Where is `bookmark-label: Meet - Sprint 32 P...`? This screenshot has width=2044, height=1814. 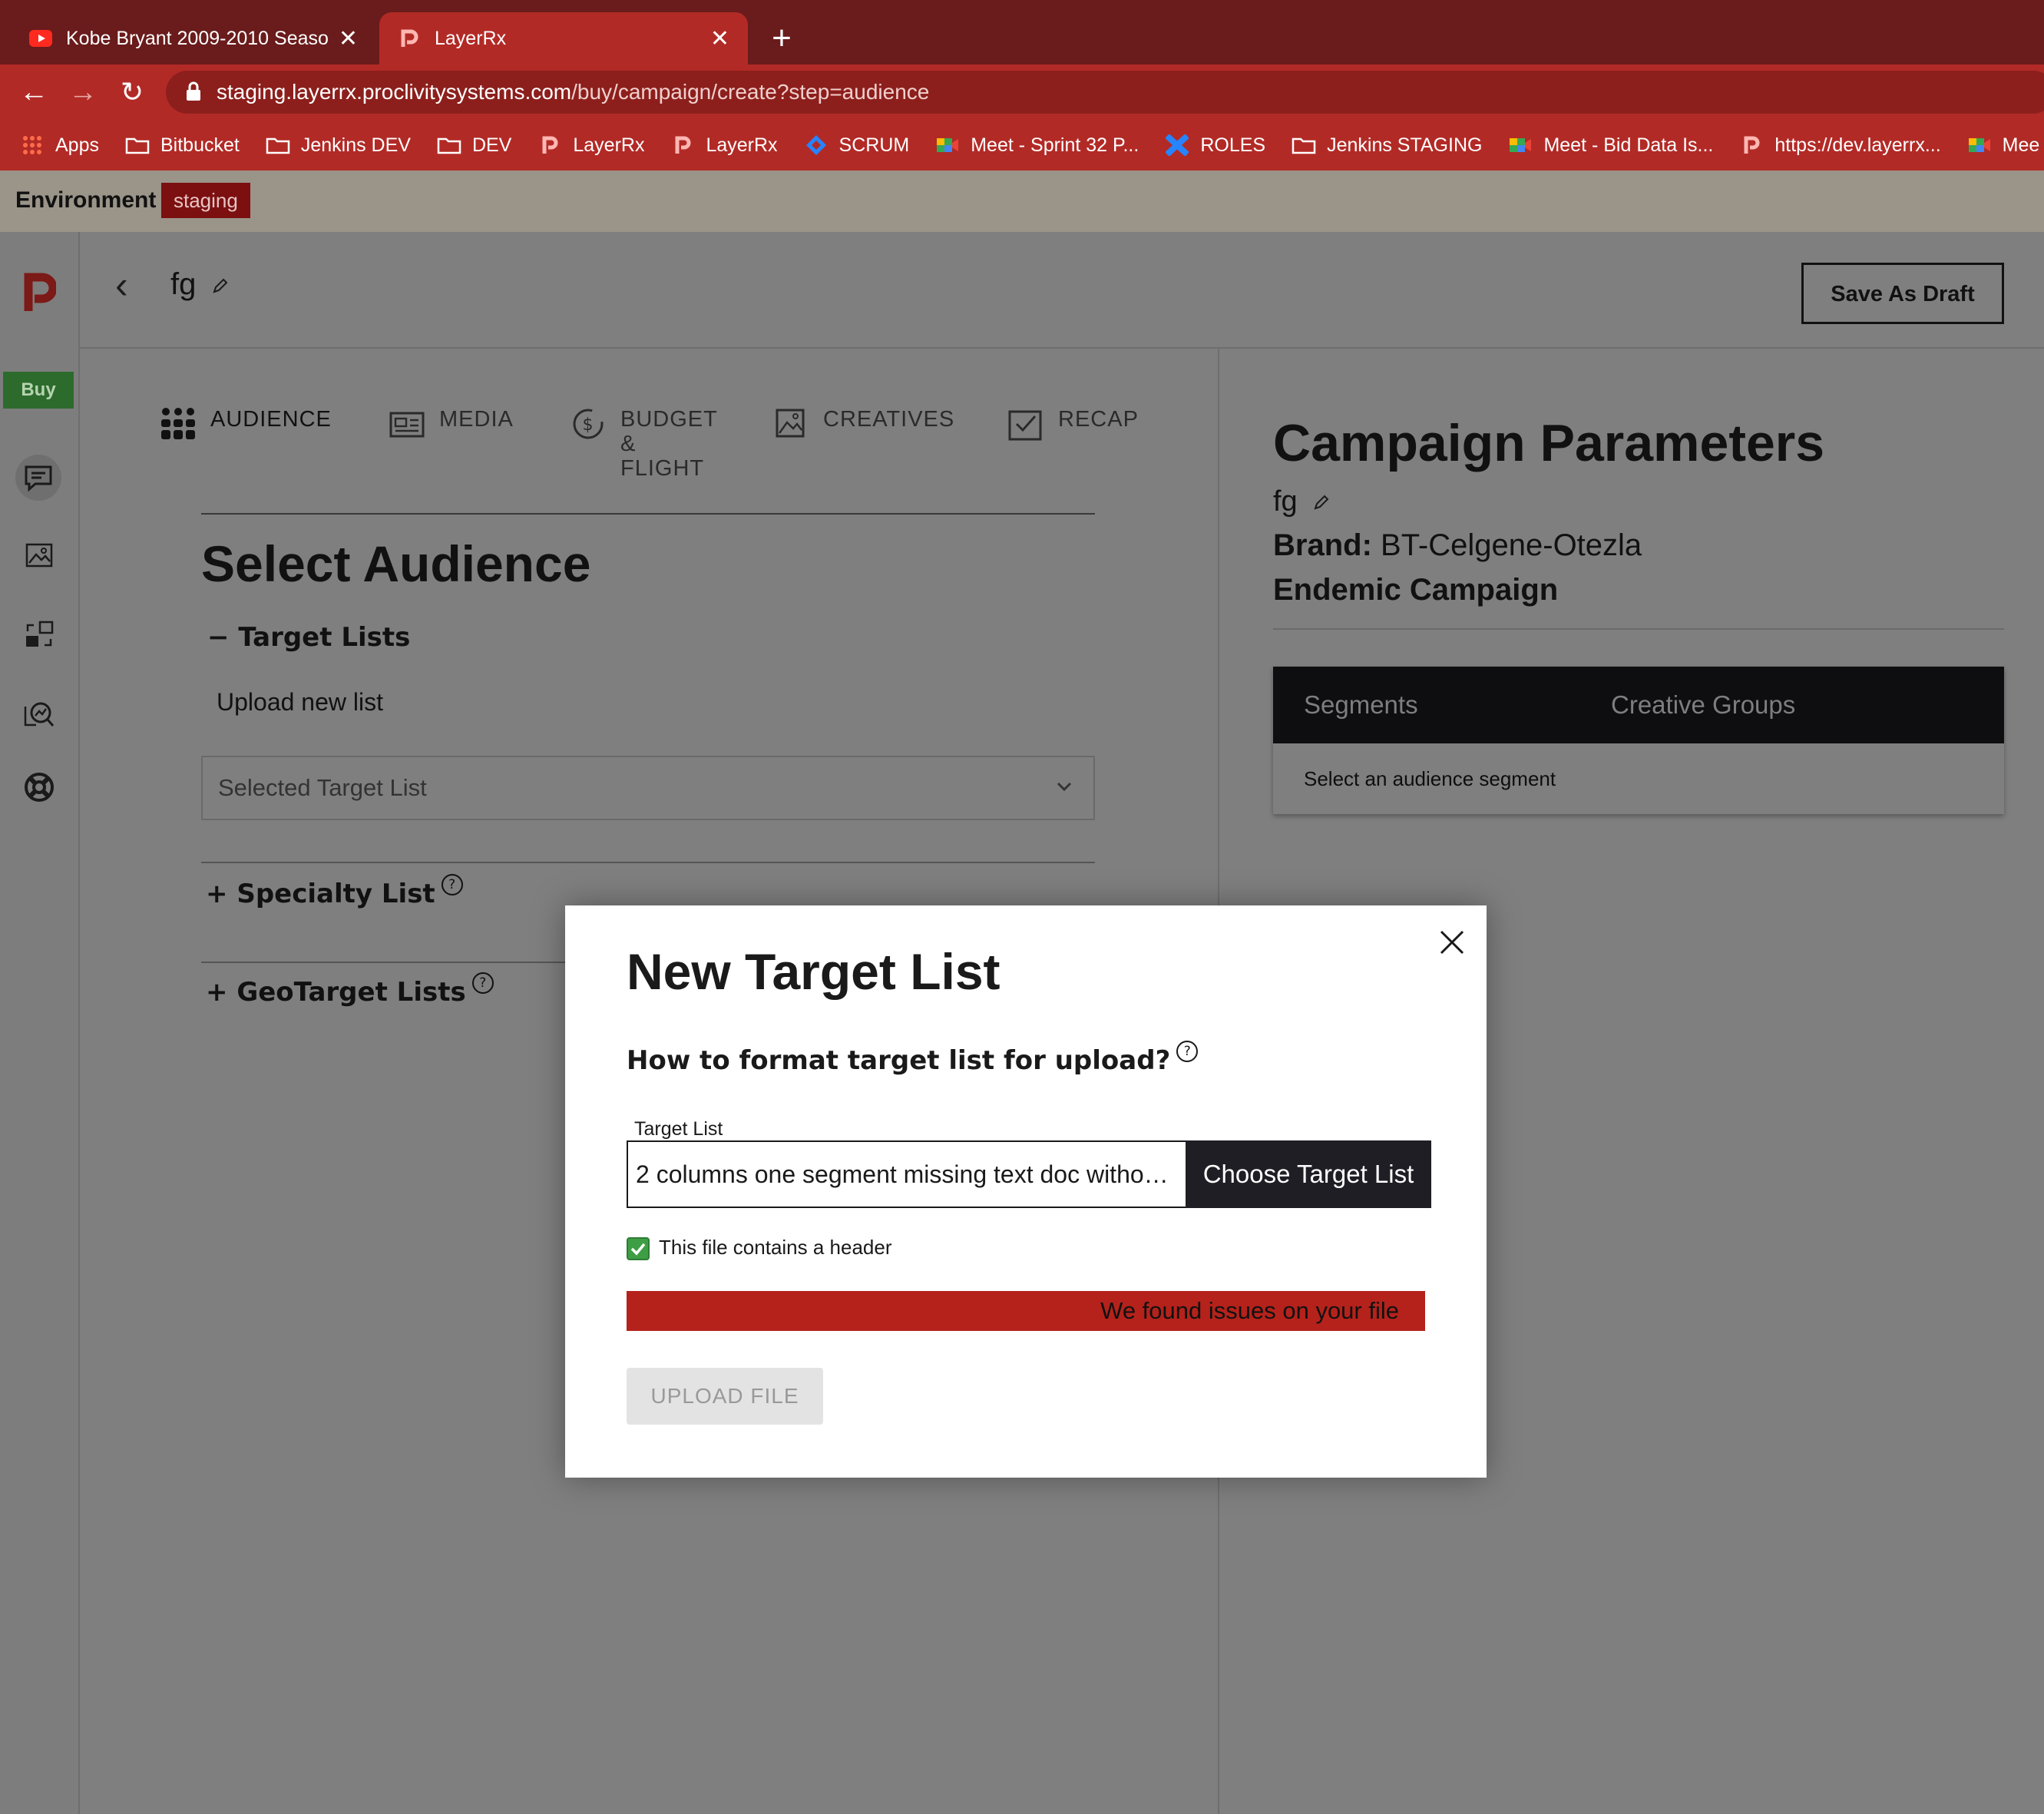
bookmark-label: Meet - Sprint 32 P... is located at coordinates (1055, 145).